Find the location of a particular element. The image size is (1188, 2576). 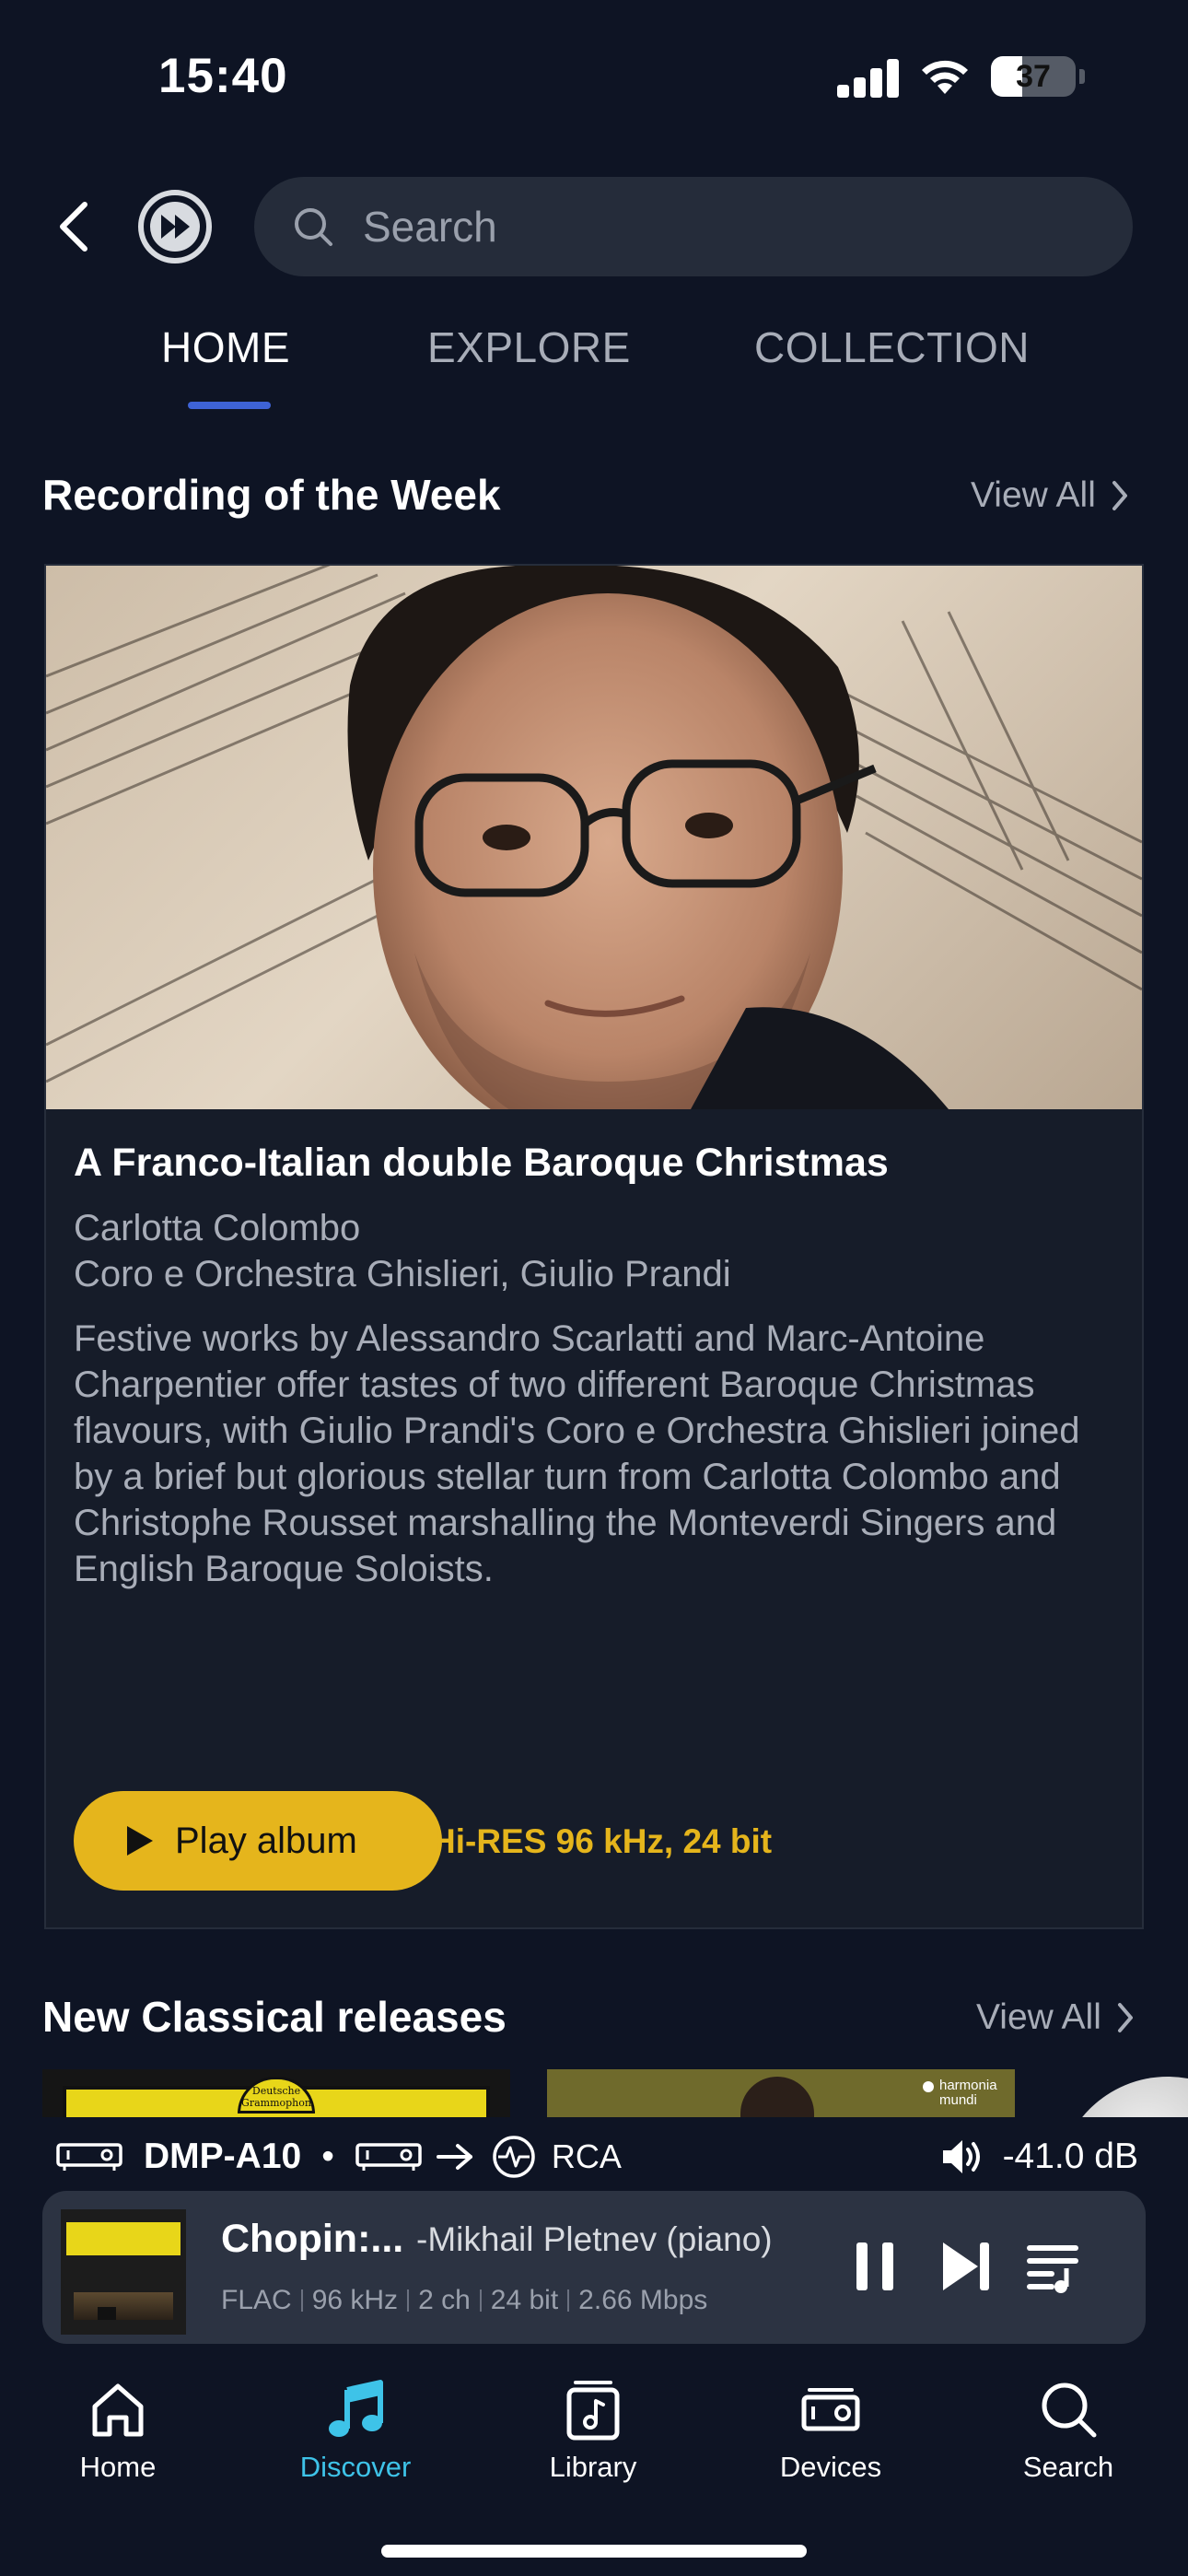

bottom-tab-discover: Discover is located at coordinates (355, 2430).